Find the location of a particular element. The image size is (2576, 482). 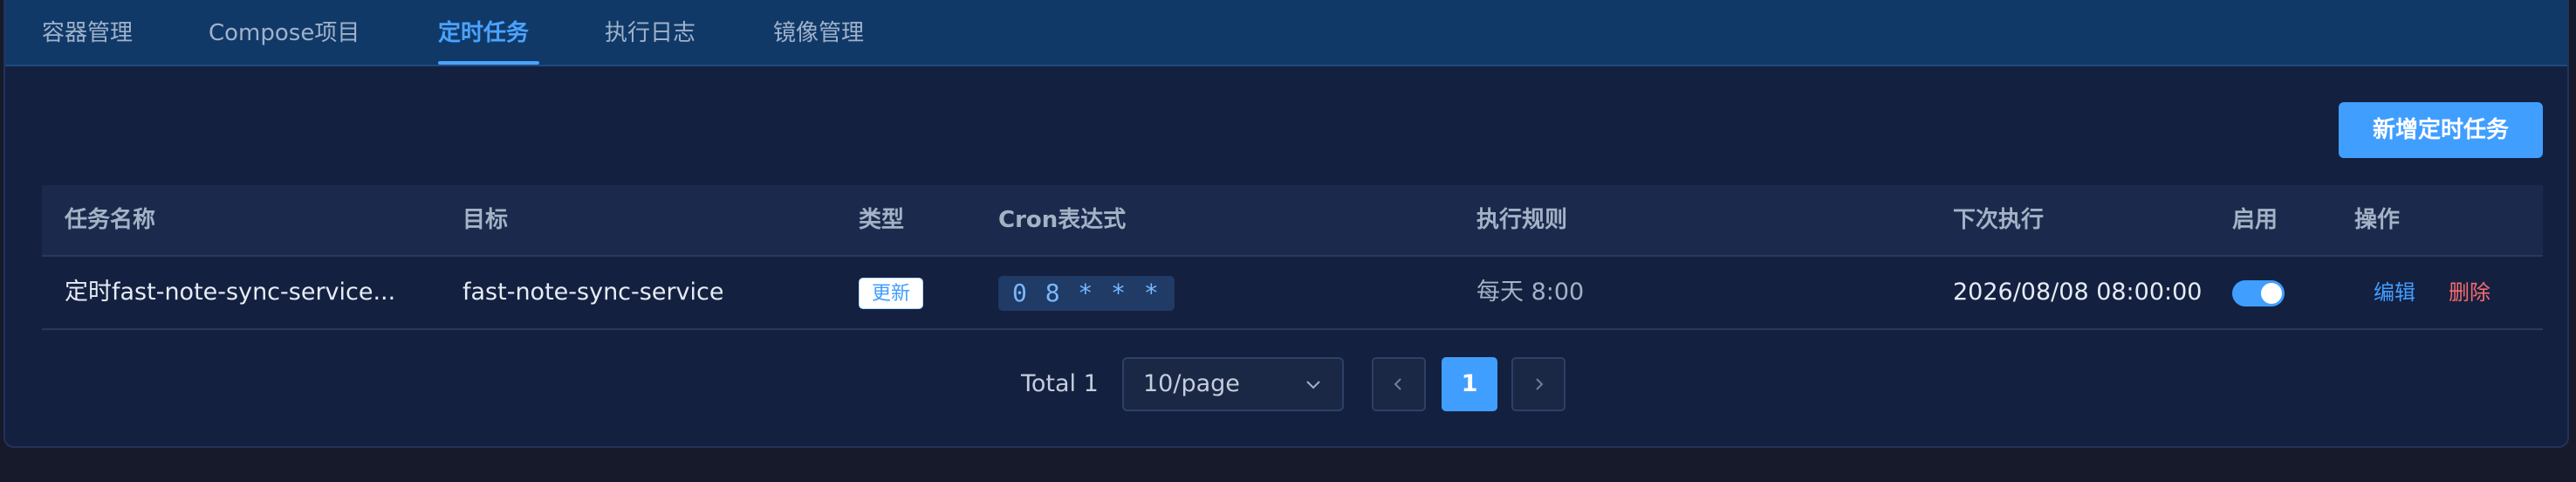

column-header-target: 目标 is located at coordinates (485, 220).